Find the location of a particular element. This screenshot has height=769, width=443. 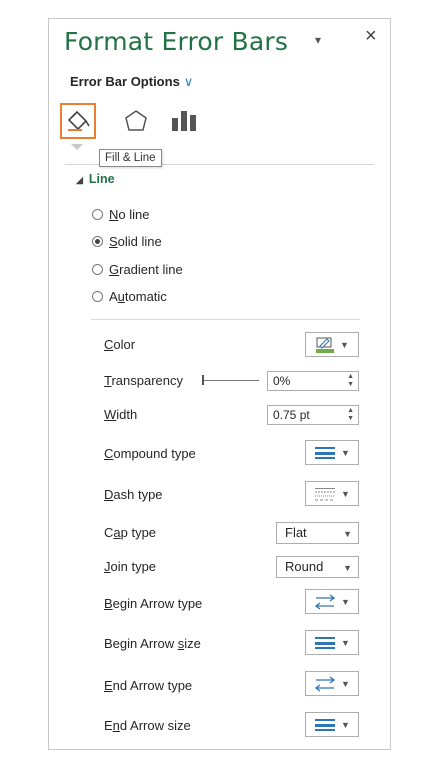

transparency-label: Transparency is located at coordinates (144, 380).